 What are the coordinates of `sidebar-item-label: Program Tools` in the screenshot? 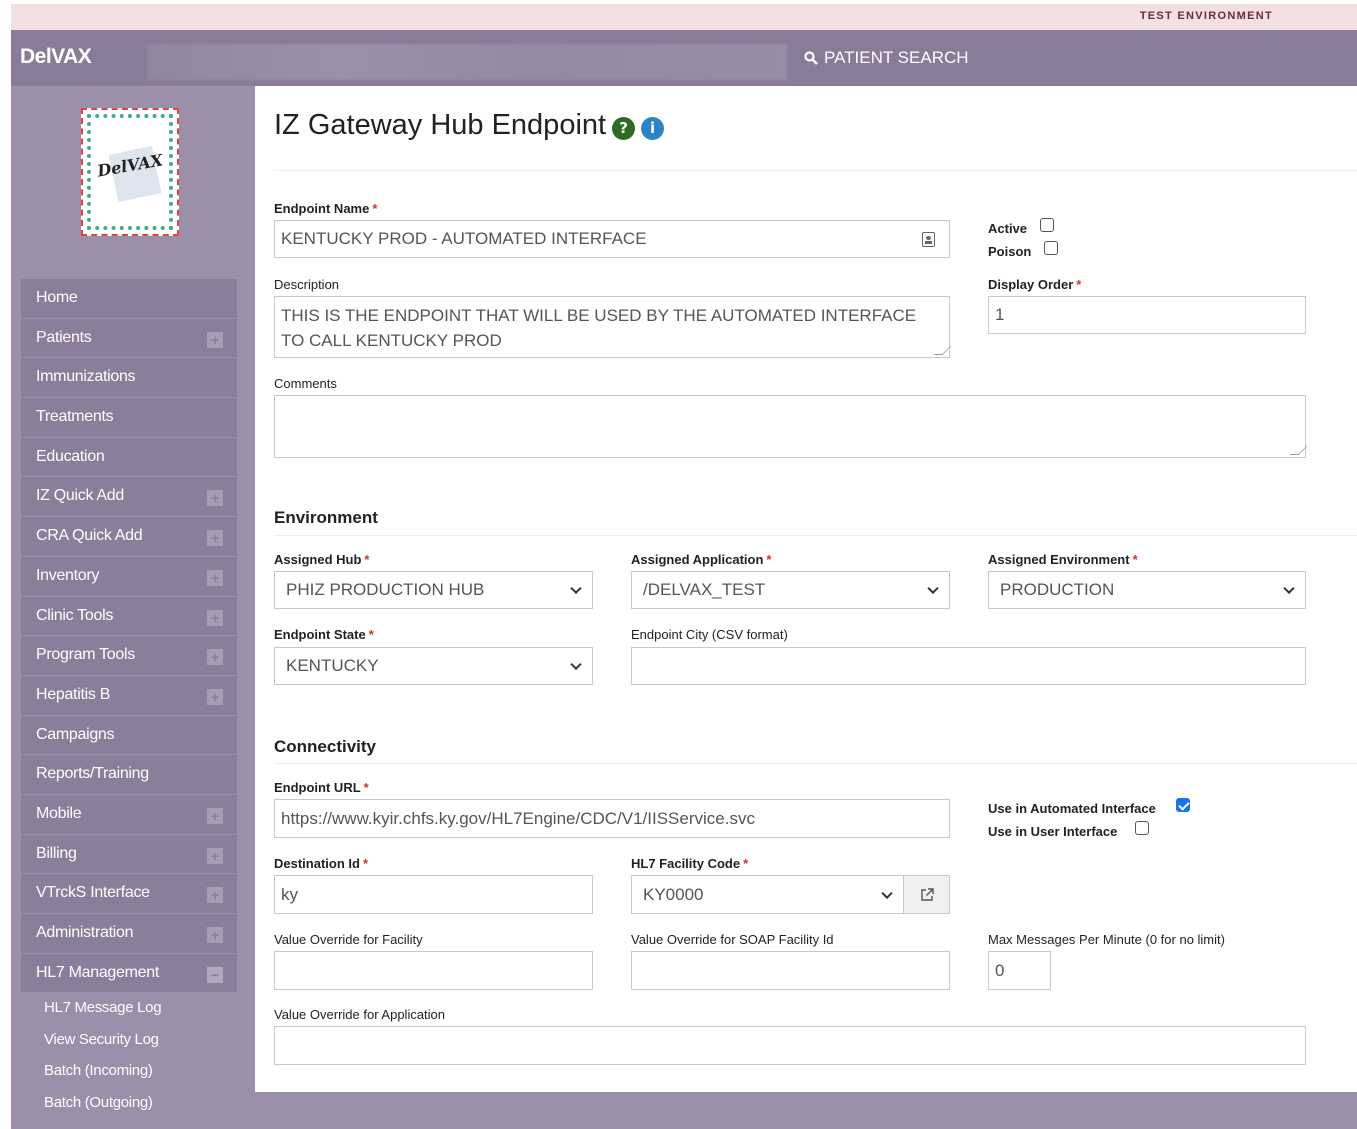 It's located at (85, 655).